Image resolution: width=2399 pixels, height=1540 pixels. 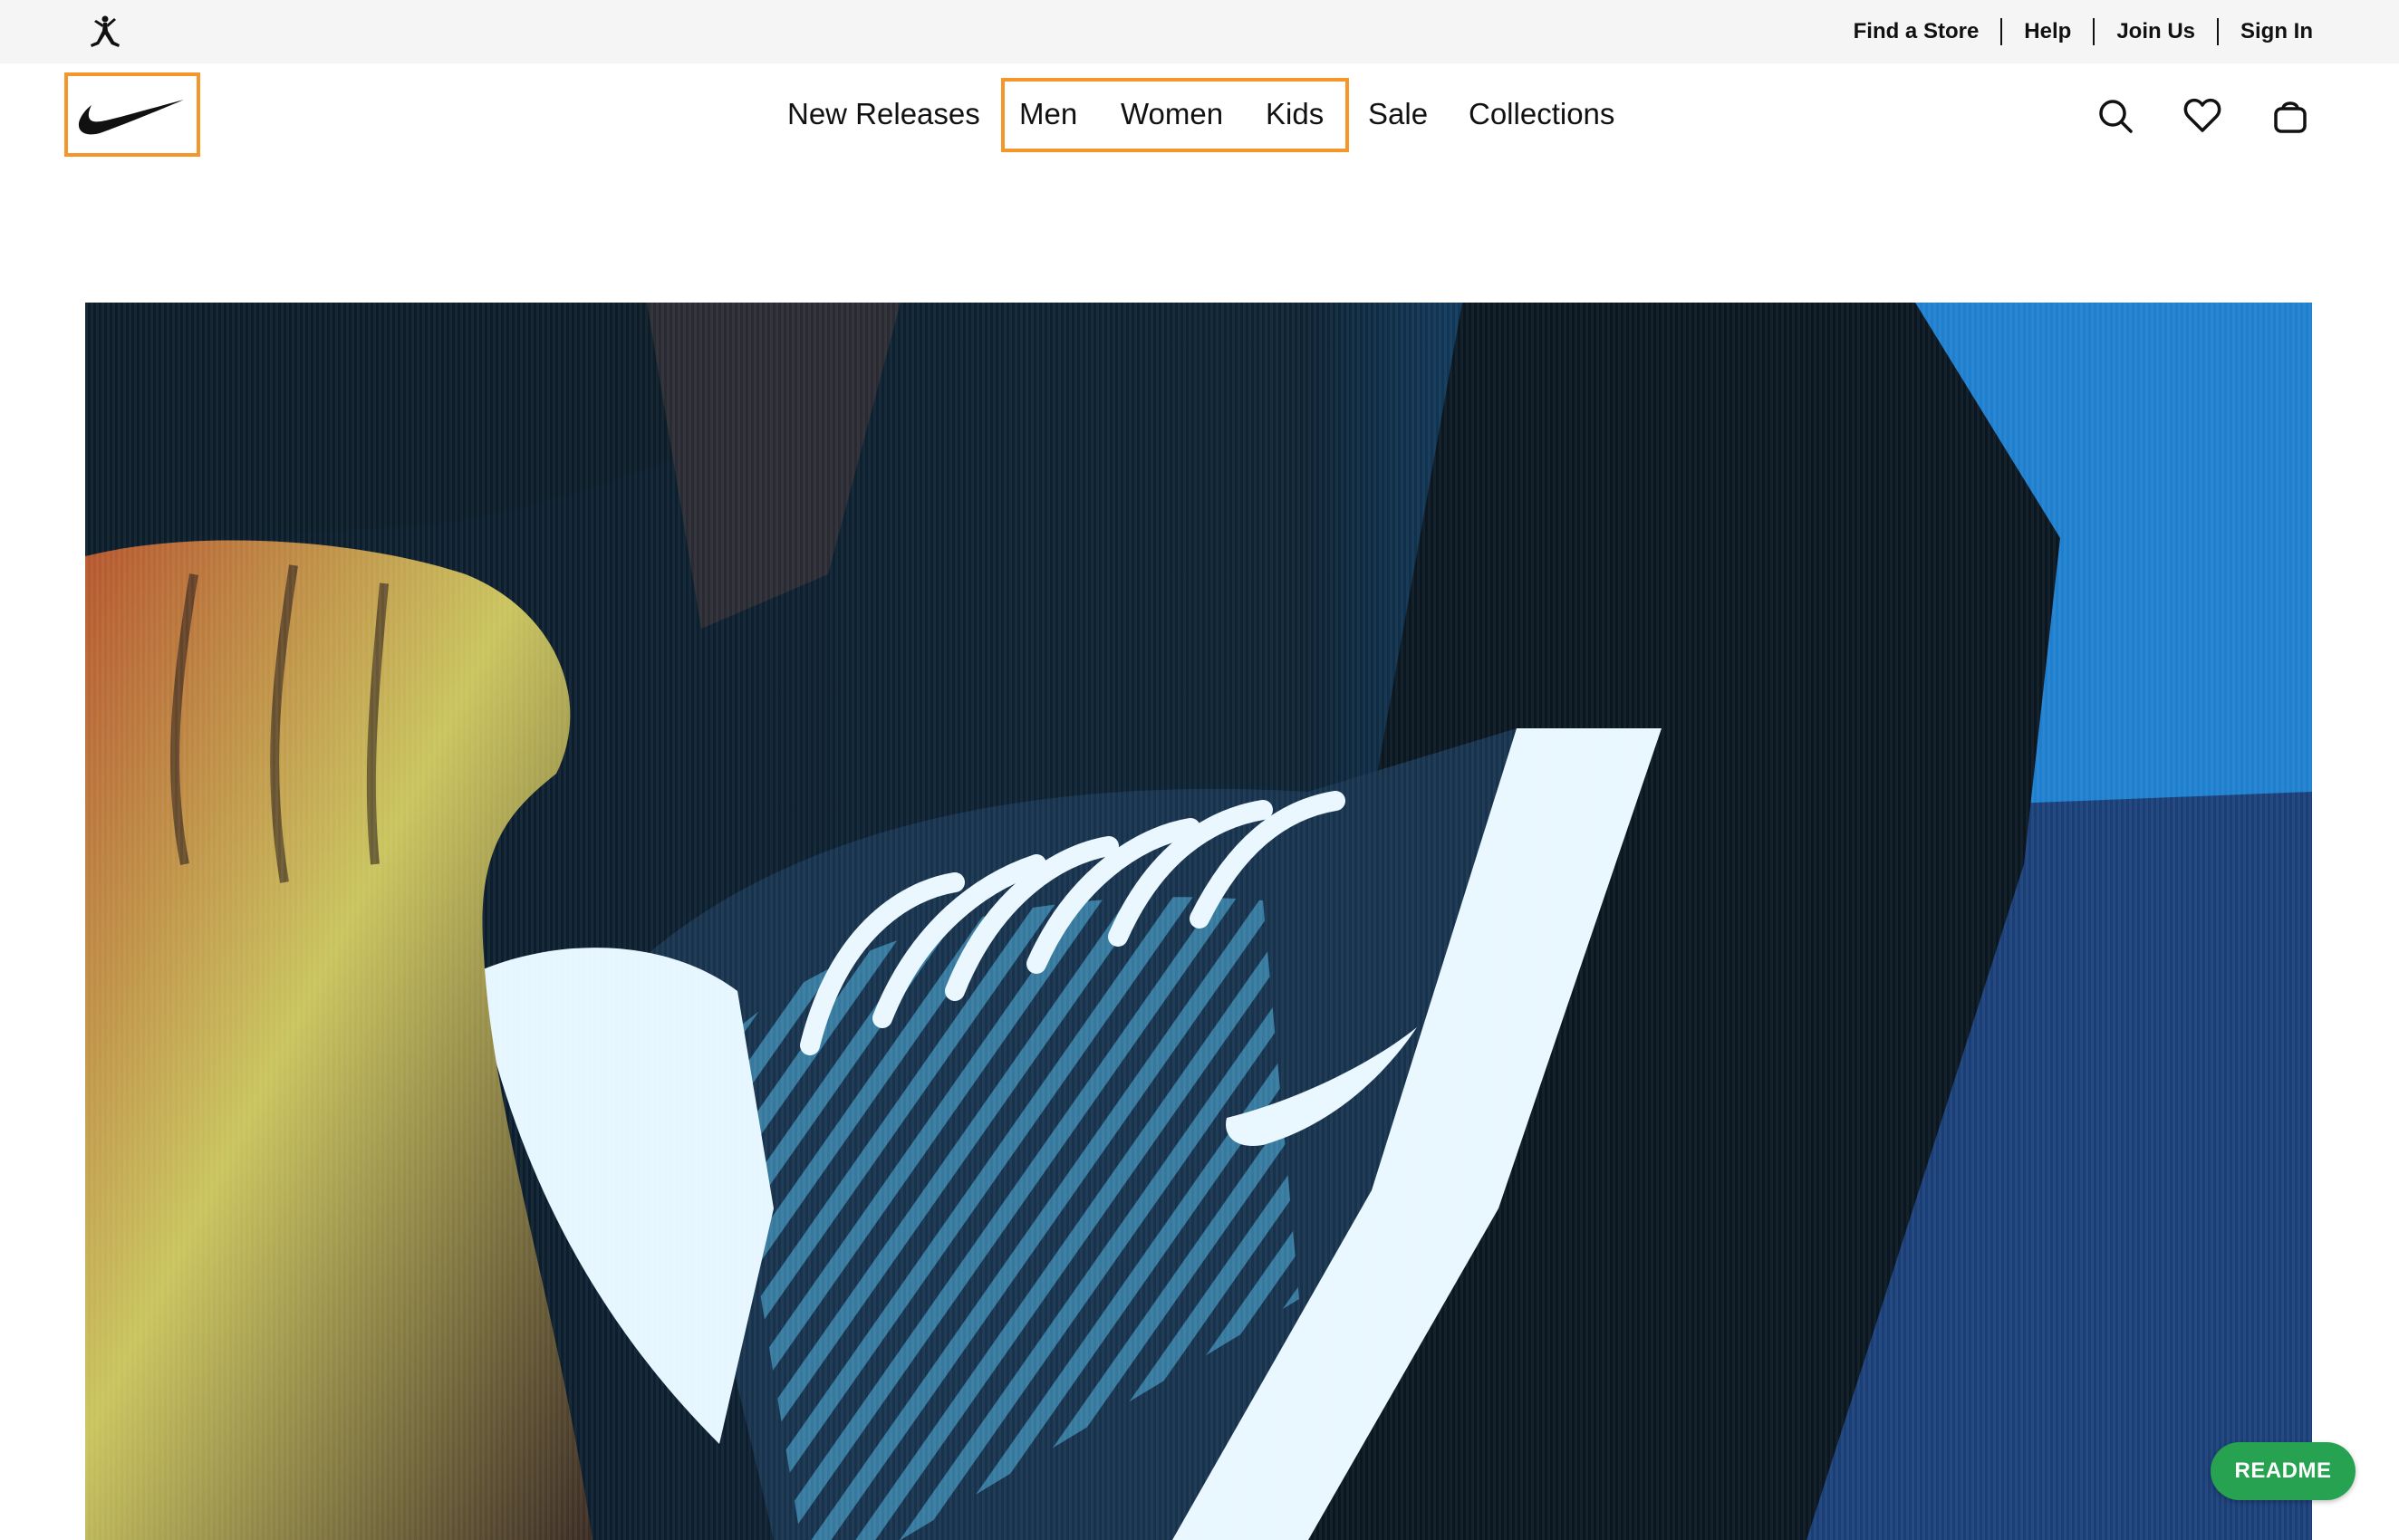 What do you see at coordinates (2202, 116) in the screenshot?
I see `heart-icon` at bounding box center [2202, 116].